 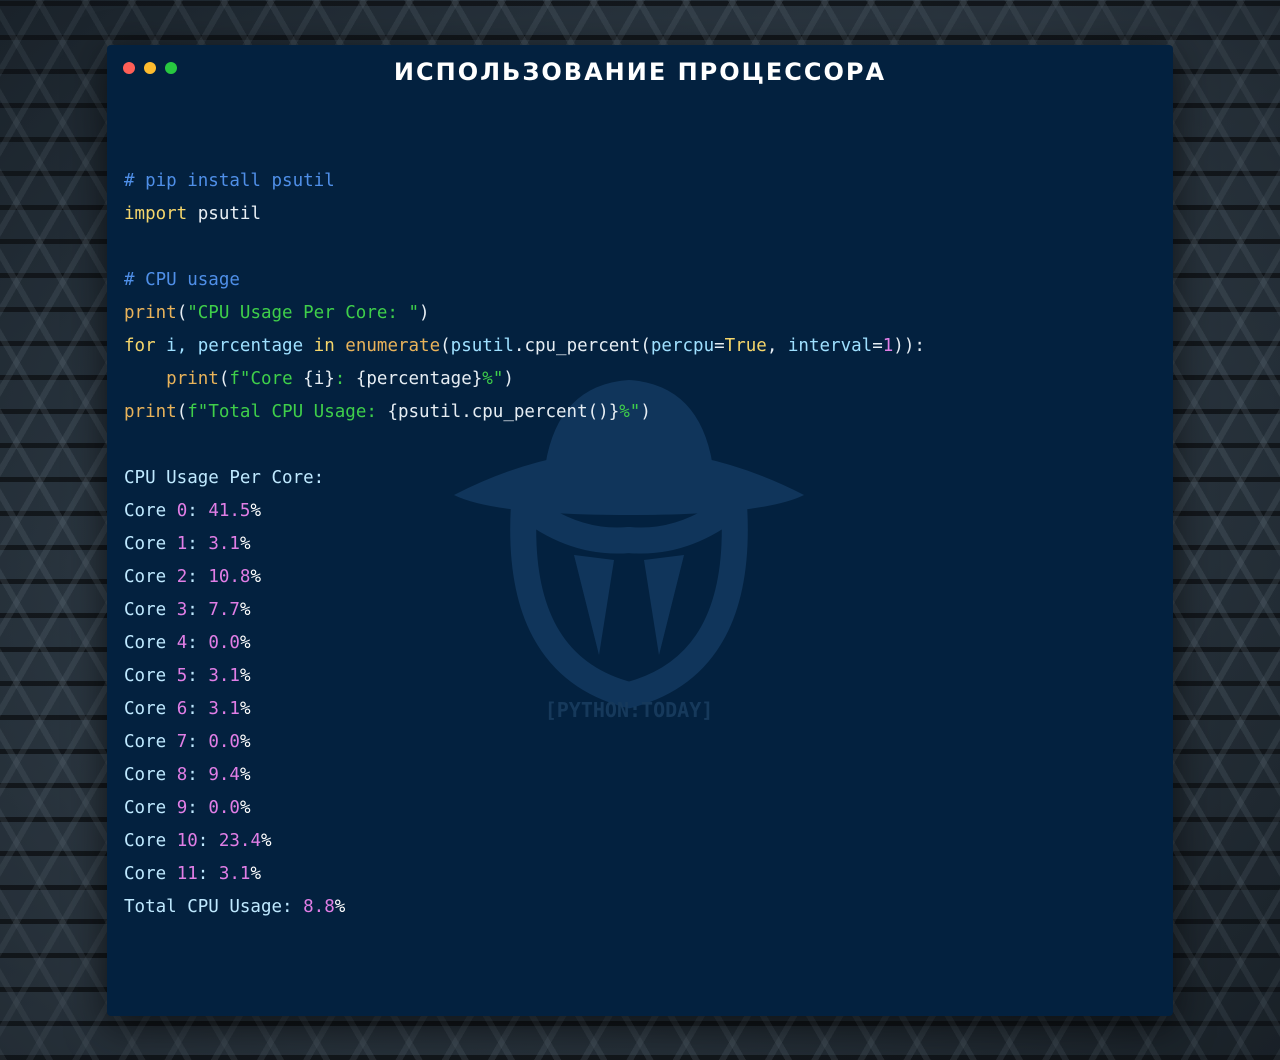 I want to click on core-index: 1, so click(x=182, y=544).